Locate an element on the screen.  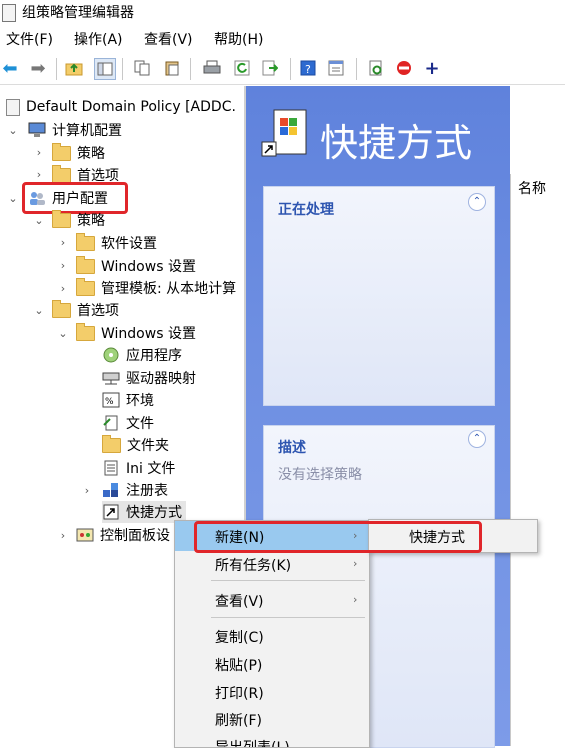
column-header-name: 名称 is located at coordinates (532, 188).